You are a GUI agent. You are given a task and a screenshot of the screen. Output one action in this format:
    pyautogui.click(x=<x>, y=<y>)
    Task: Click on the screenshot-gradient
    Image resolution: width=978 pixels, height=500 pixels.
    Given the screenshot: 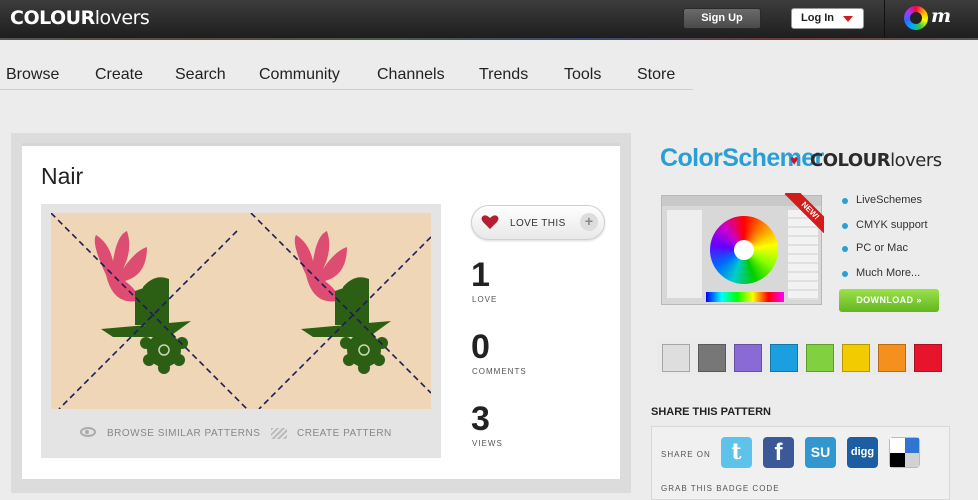 What is the action you would take?
    pyautogui.click(x=745, y=297)
    